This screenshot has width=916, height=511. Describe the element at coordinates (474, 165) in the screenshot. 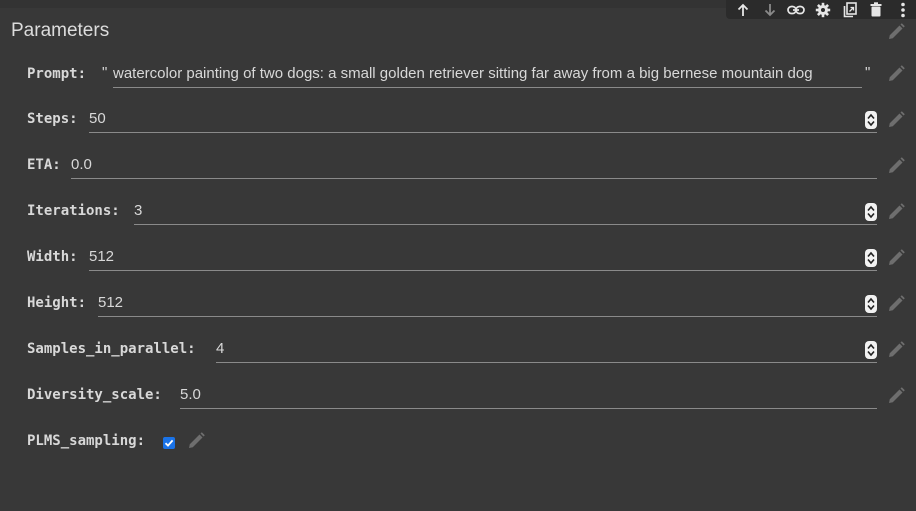

I see `eta-input: 0.0` at that location.